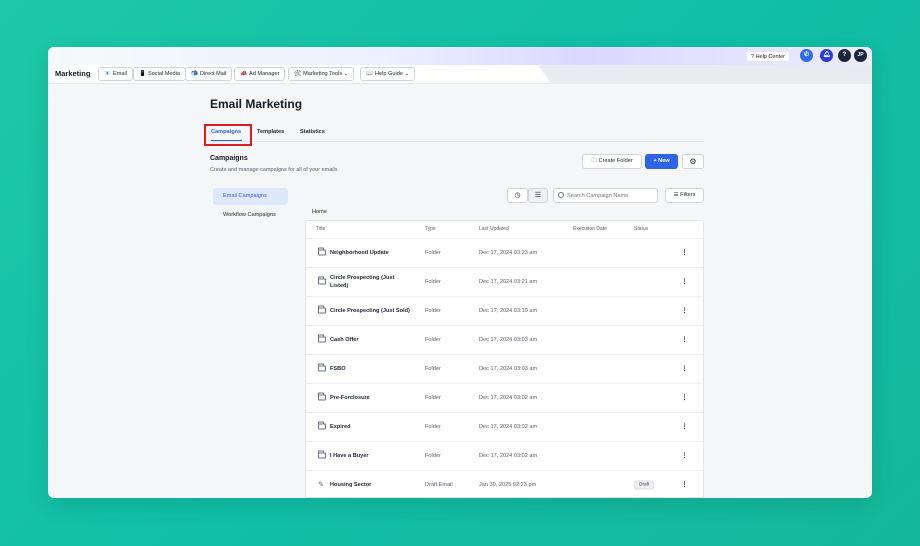  What do you see at coordinates (264, 74) in the screenshot?
I see `nav-ad-manager-label: Ad Manager` at bounding box center [264, 74].